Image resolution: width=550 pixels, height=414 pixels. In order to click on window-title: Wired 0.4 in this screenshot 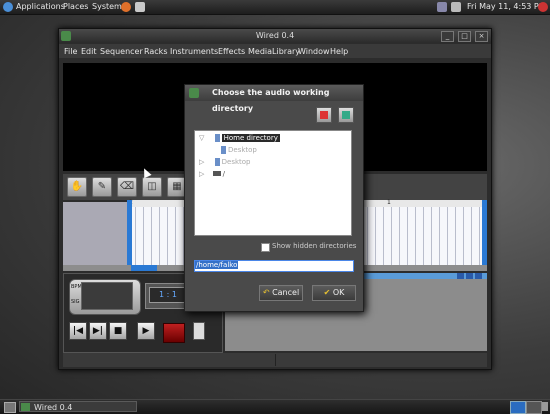, I will do `click(275, 35)`.